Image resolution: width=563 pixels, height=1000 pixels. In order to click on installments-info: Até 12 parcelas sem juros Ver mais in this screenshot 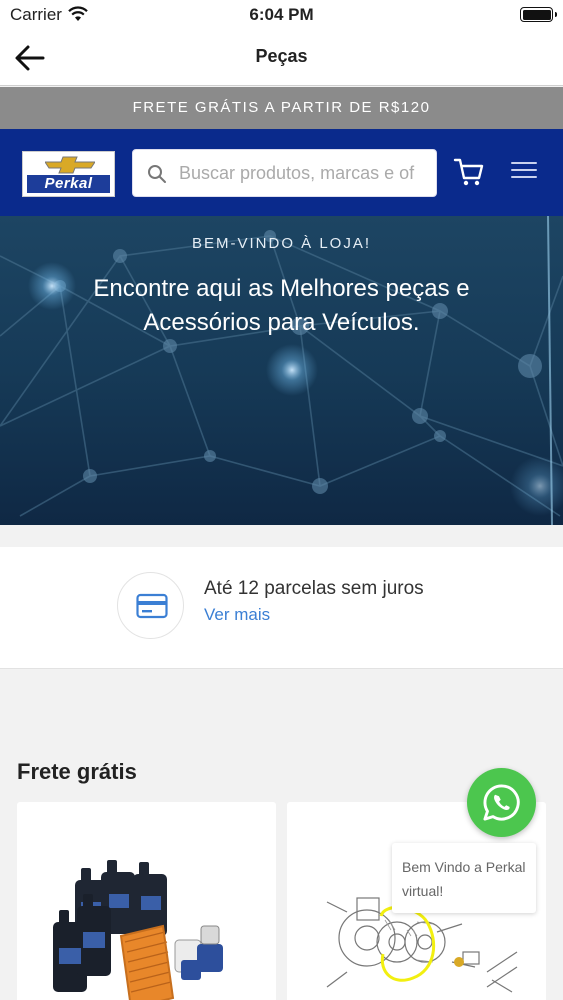, I will do `click(281, 608)`.